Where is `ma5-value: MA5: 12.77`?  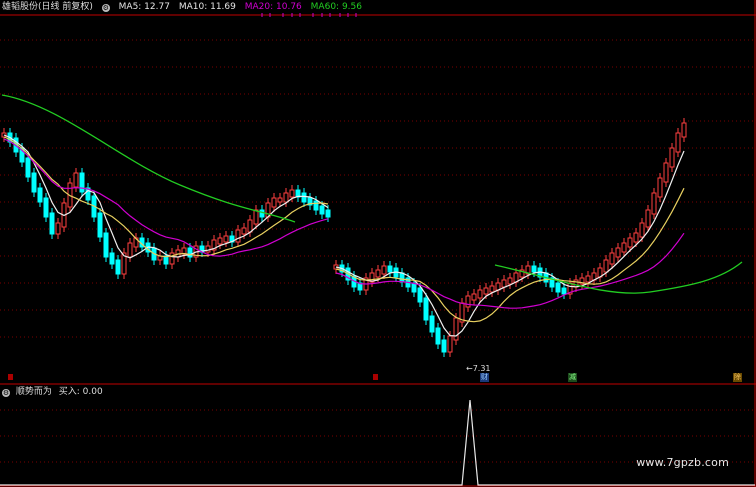
ma5-value: MA5: 12.77 is located at coordinates (144, 7).